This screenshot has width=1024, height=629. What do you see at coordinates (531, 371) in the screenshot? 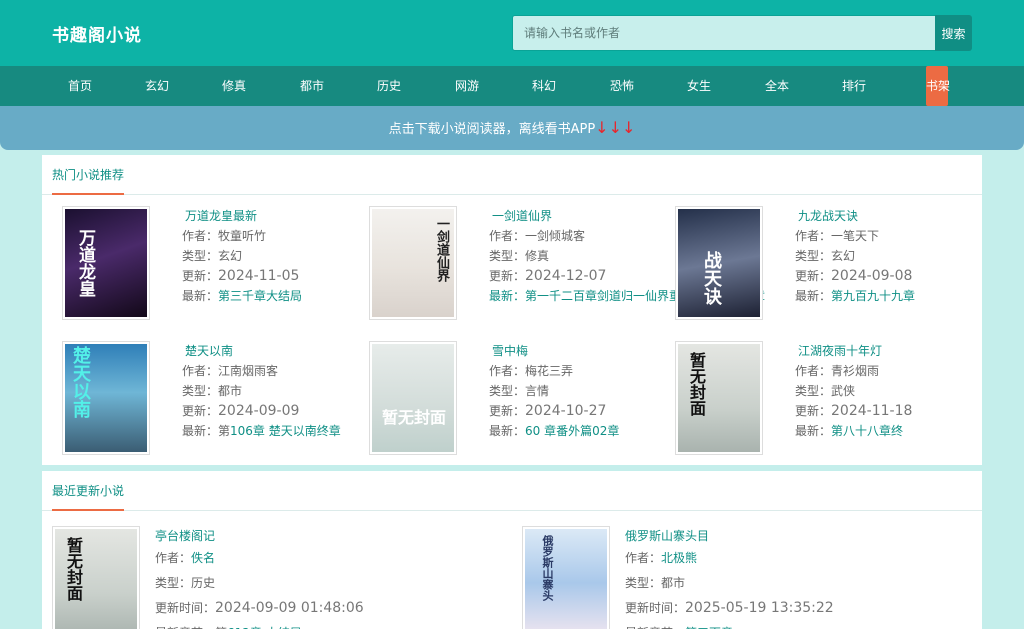
I see `book-author: 作者：梅花三弄` at bounding box center [531, 371].